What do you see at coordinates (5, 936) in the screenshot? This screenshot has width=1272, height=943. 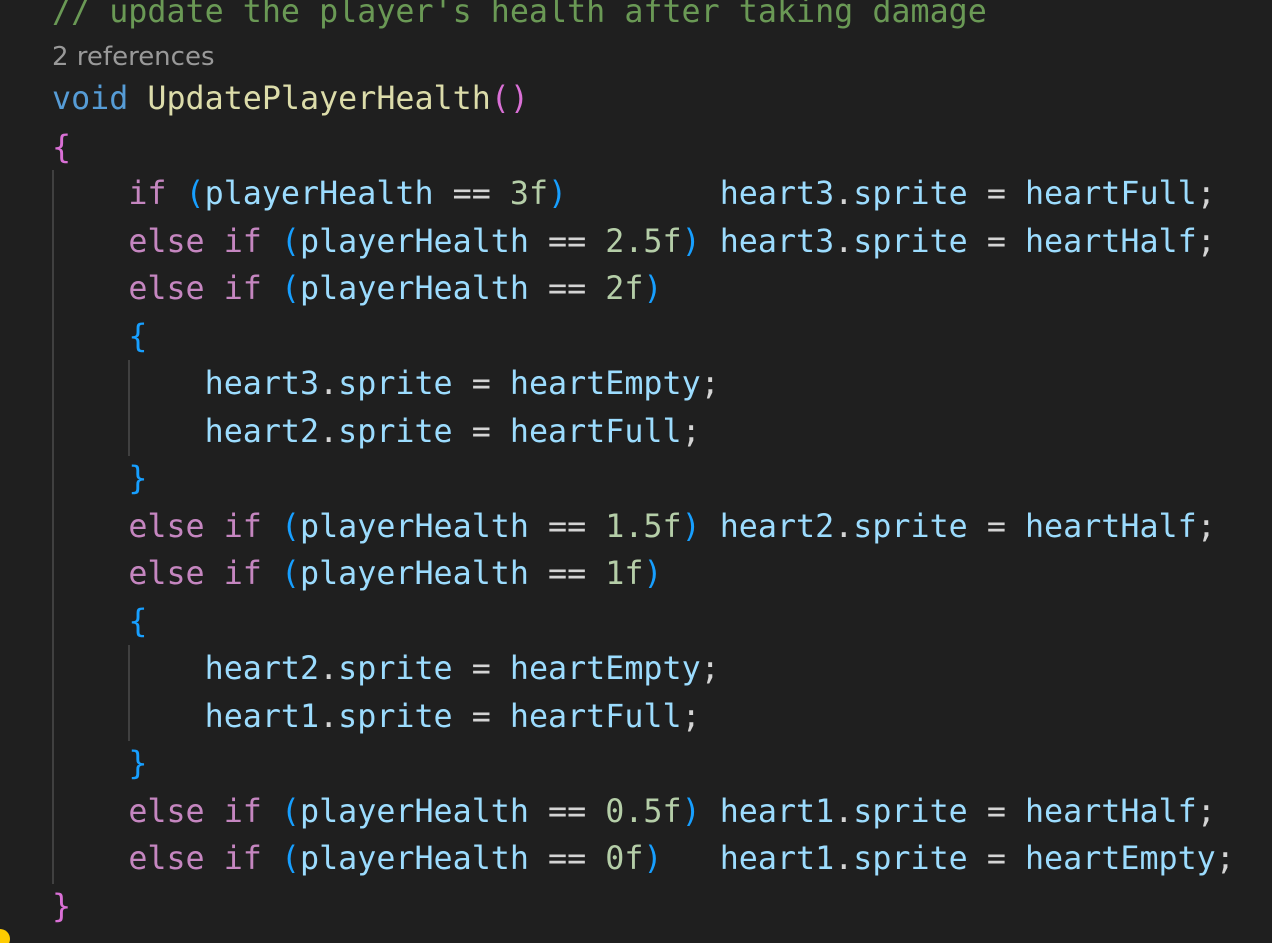 I see `corner-indicator` at bounding box center [5, 936].